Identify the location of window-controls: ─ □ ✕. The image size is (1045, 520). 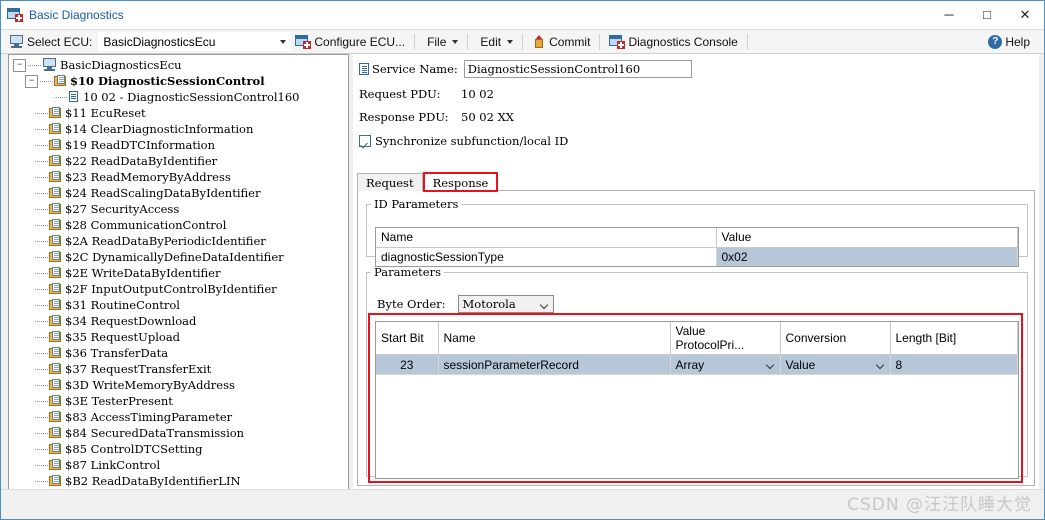
(987, 14).